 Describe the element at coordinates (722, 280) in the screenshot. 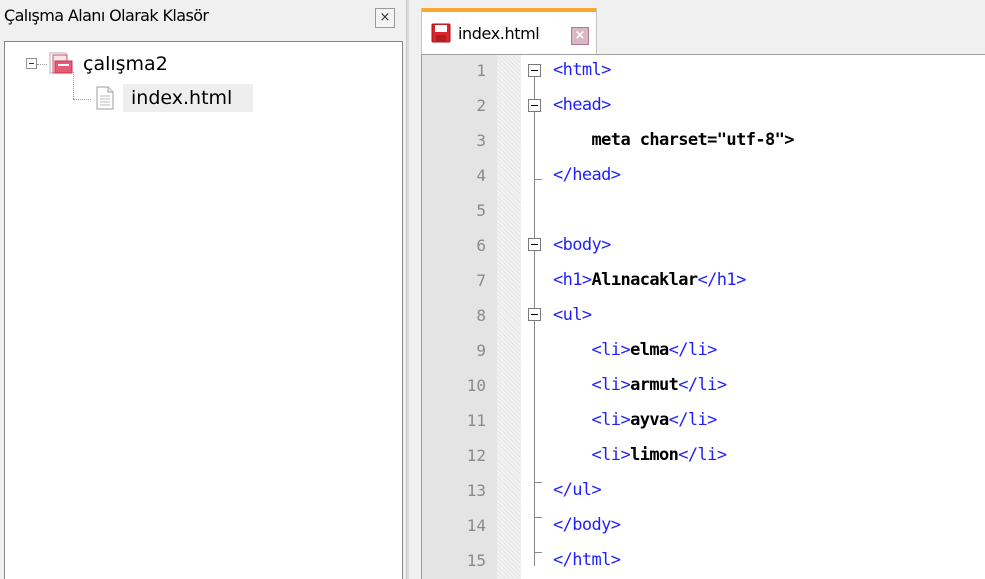

I see `code-tag: </h1>` at that location.